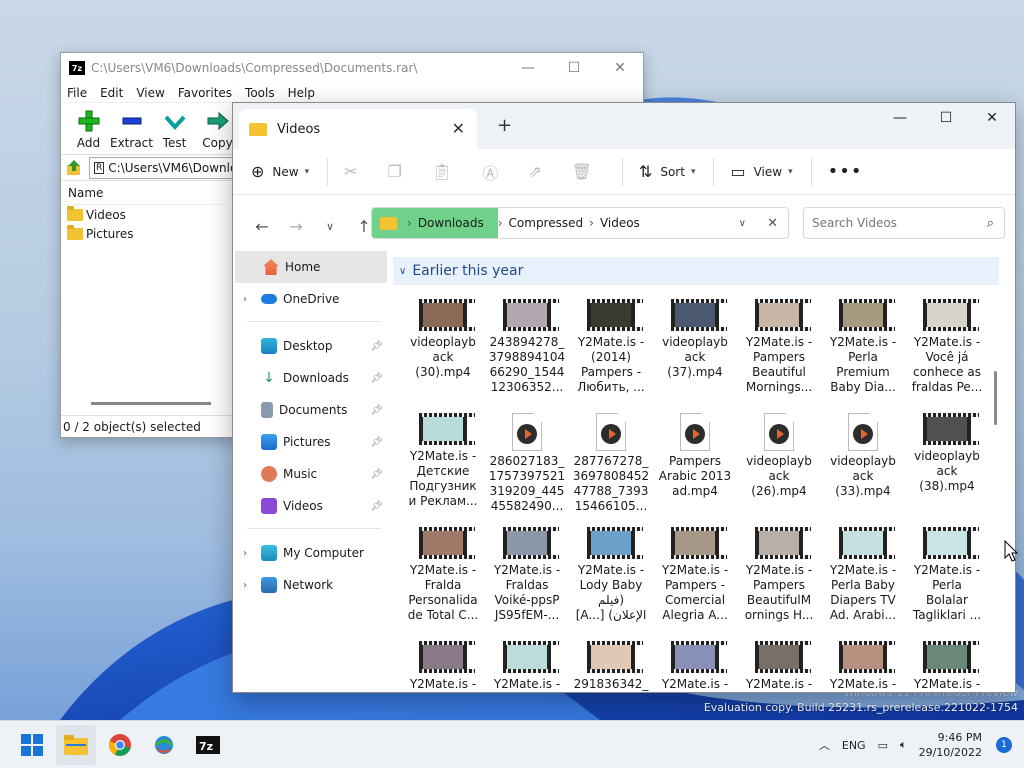 The width and height of the screenshot is (1024, 768). Describe the element at coordinates (280, 171) in the screenshot. I see `new-button: ⊕ New ▾` at that location.